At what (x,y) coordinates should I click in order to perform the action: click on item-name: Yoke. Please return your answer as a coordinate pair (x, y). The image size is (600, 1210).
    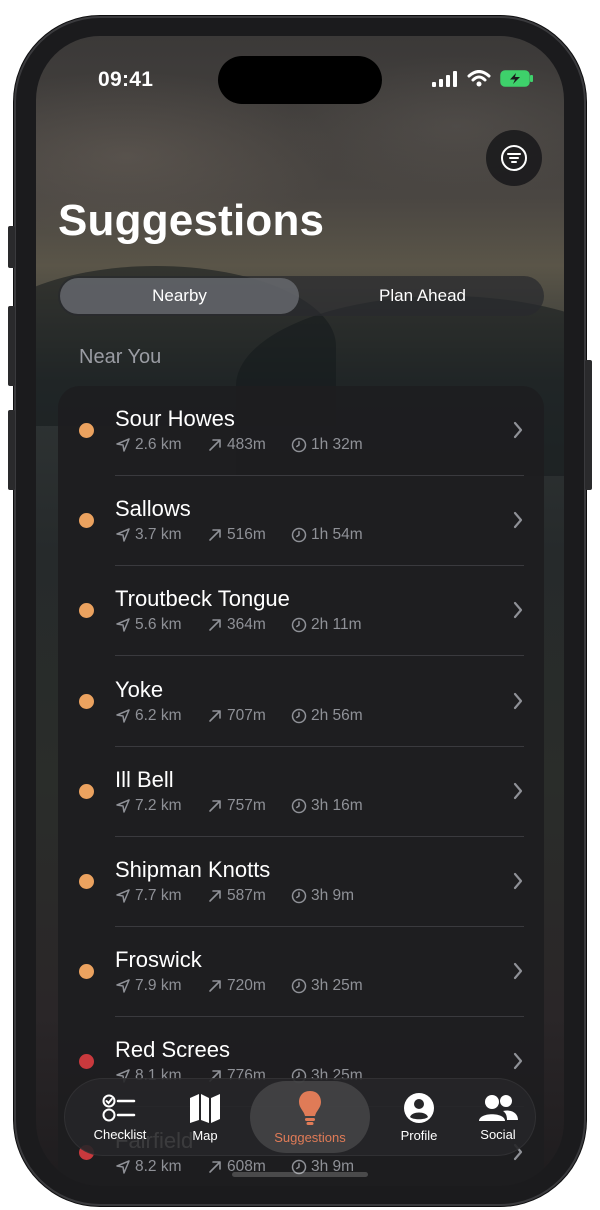
    Looking at the image, I should click on (139, 689).